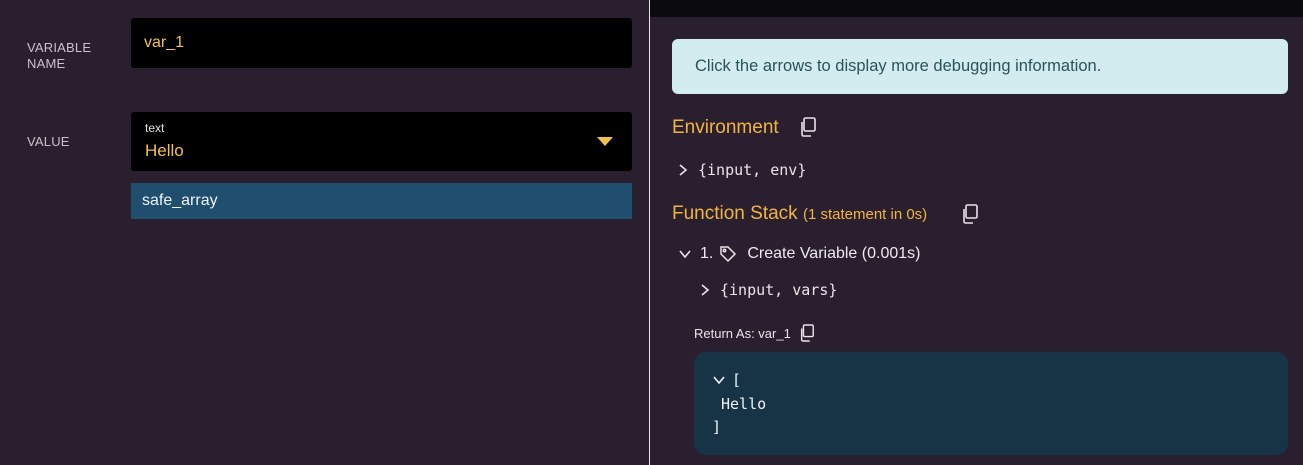  Describe the element at coordinates (717, 427) in the screenshot. I see `result-close-bracket: ]` at that location.